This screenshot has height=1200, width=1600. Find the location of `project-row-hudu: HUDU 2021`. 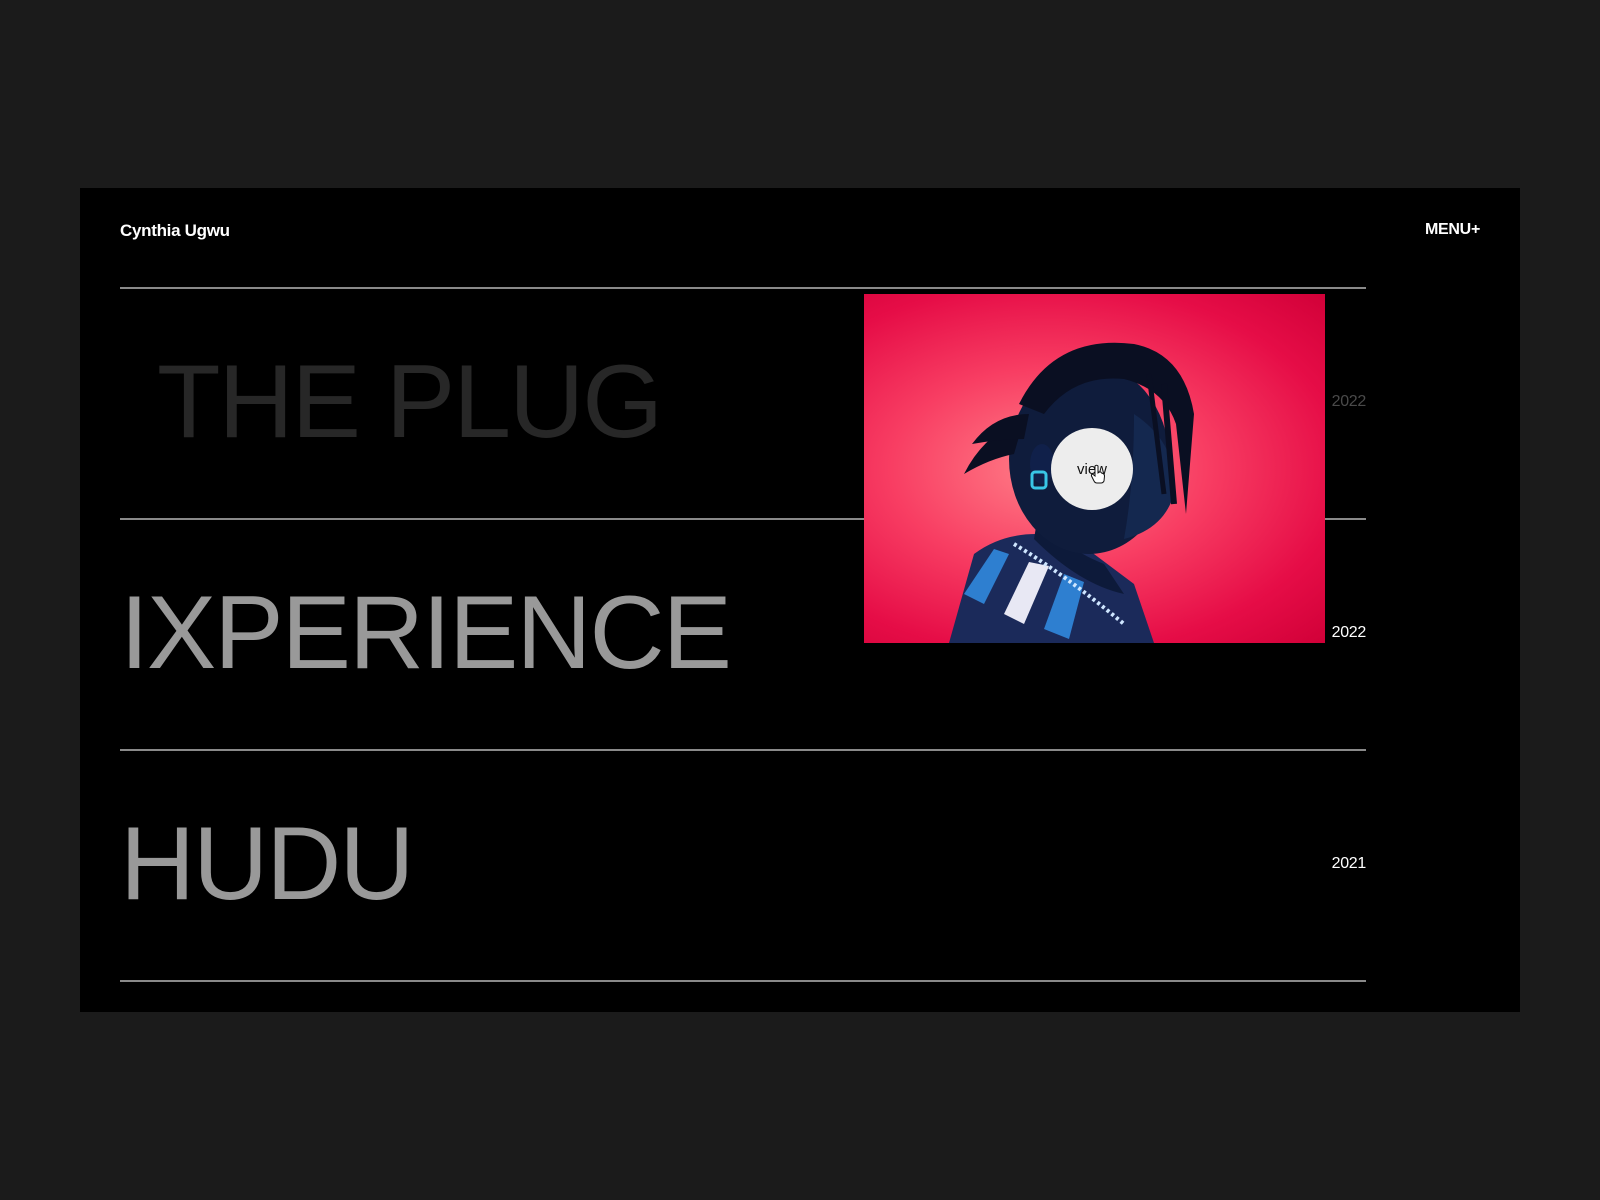

project-row-hudu: HUDU 2021 is located at coordinates (743, 865).